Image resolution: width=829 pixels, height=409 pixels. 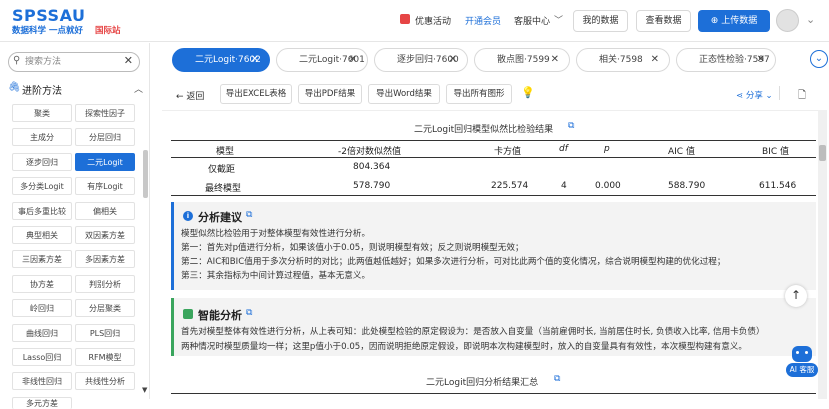 I want to click on sidebar-method-item: RFM模型, so click(x=105, y=357).